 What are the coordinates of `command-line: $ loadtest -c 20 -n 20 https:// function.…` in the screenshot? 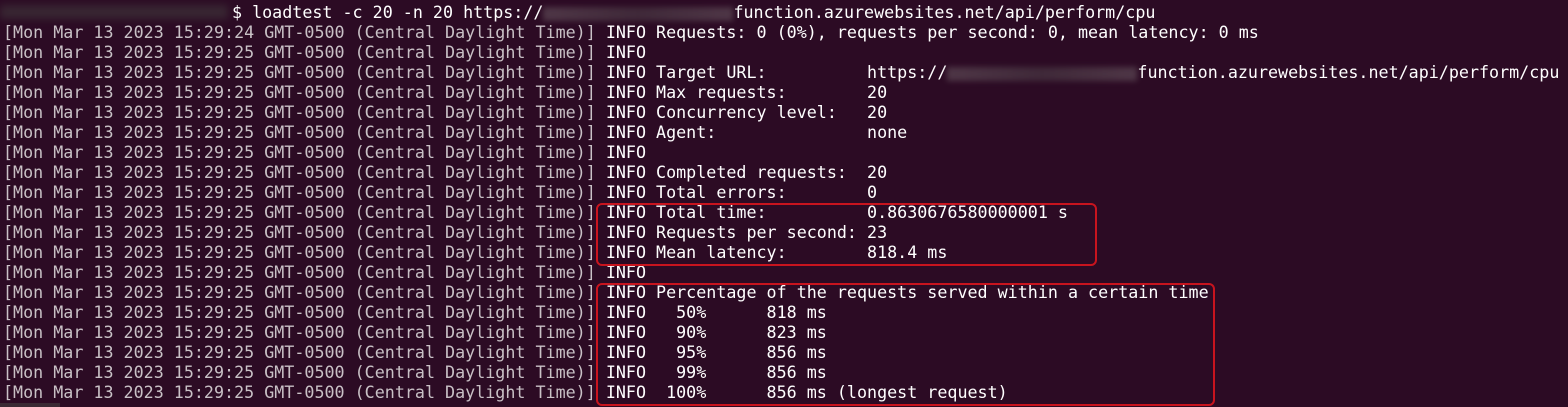 It's located at (577, 12).